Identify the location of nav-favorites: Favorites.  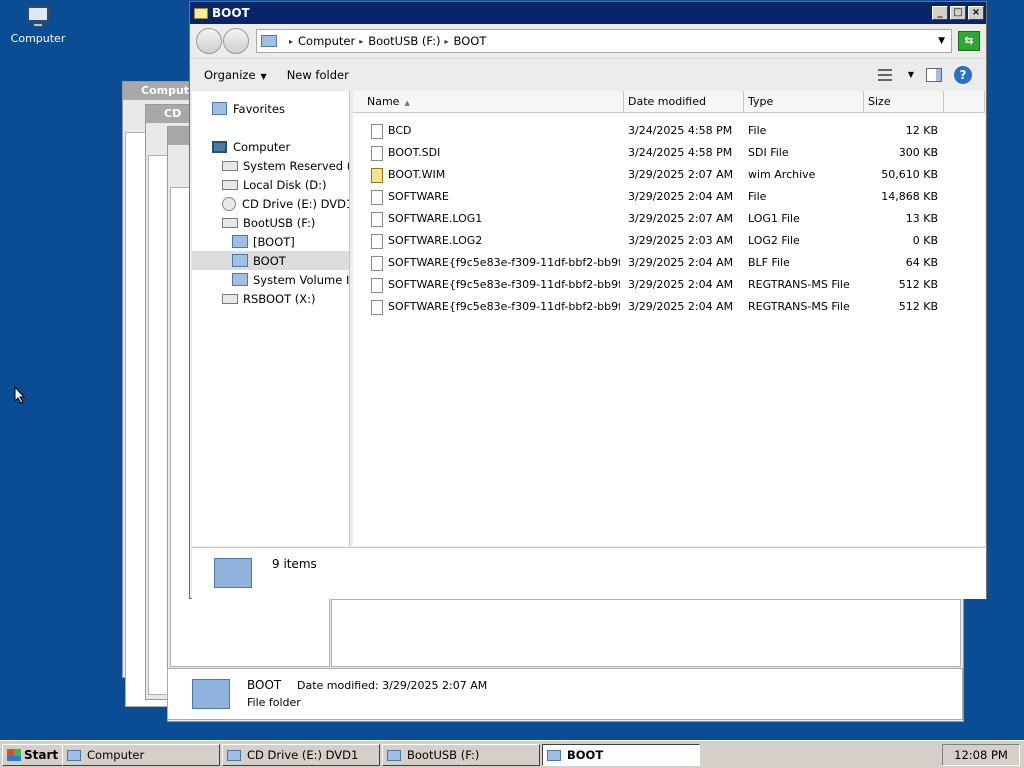
(248, 108).